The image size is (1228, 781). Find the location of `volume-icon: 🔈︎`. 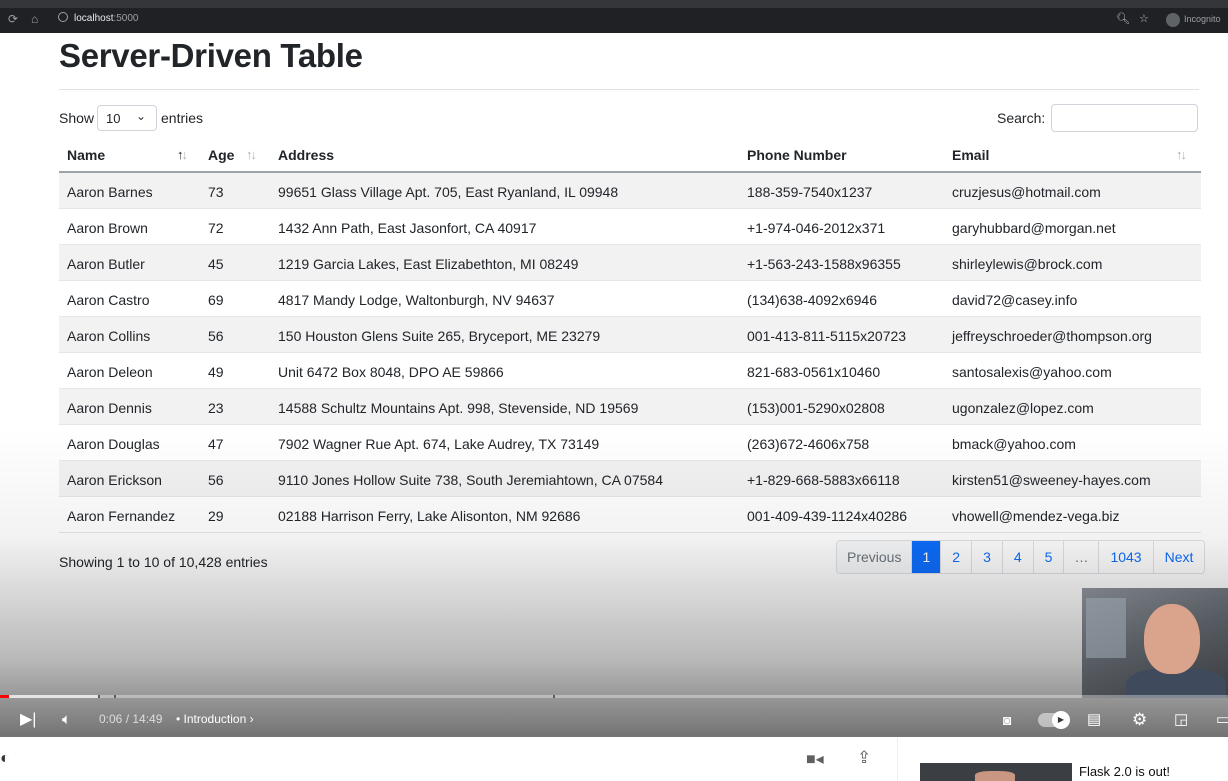

volume-icon: 🔈︎ is located at coordinates (66, 720).